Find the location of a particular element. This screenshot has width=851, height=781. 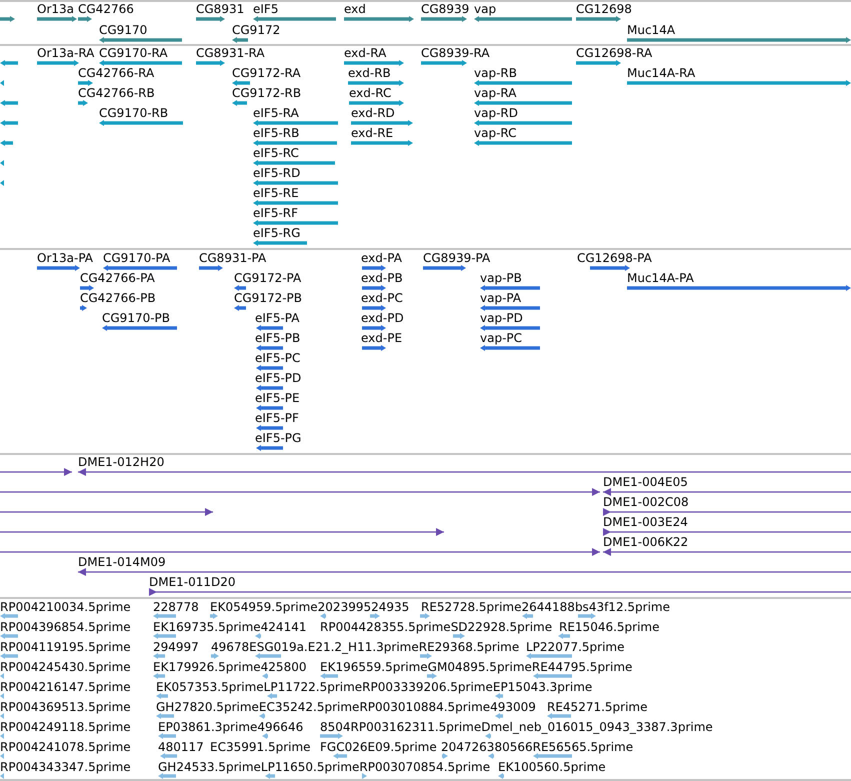

protein-label: Or13a-PA is located at coordinates (65, 258).